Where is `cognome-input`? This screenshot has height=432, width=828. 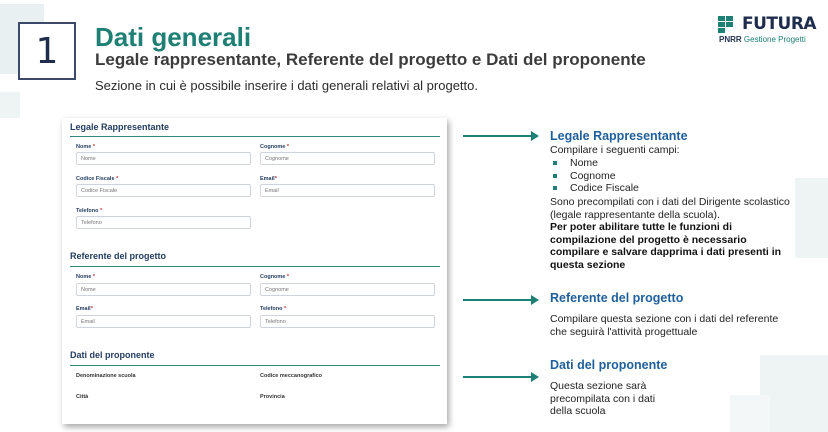 cognome-input is located at coordinates (347, 158).